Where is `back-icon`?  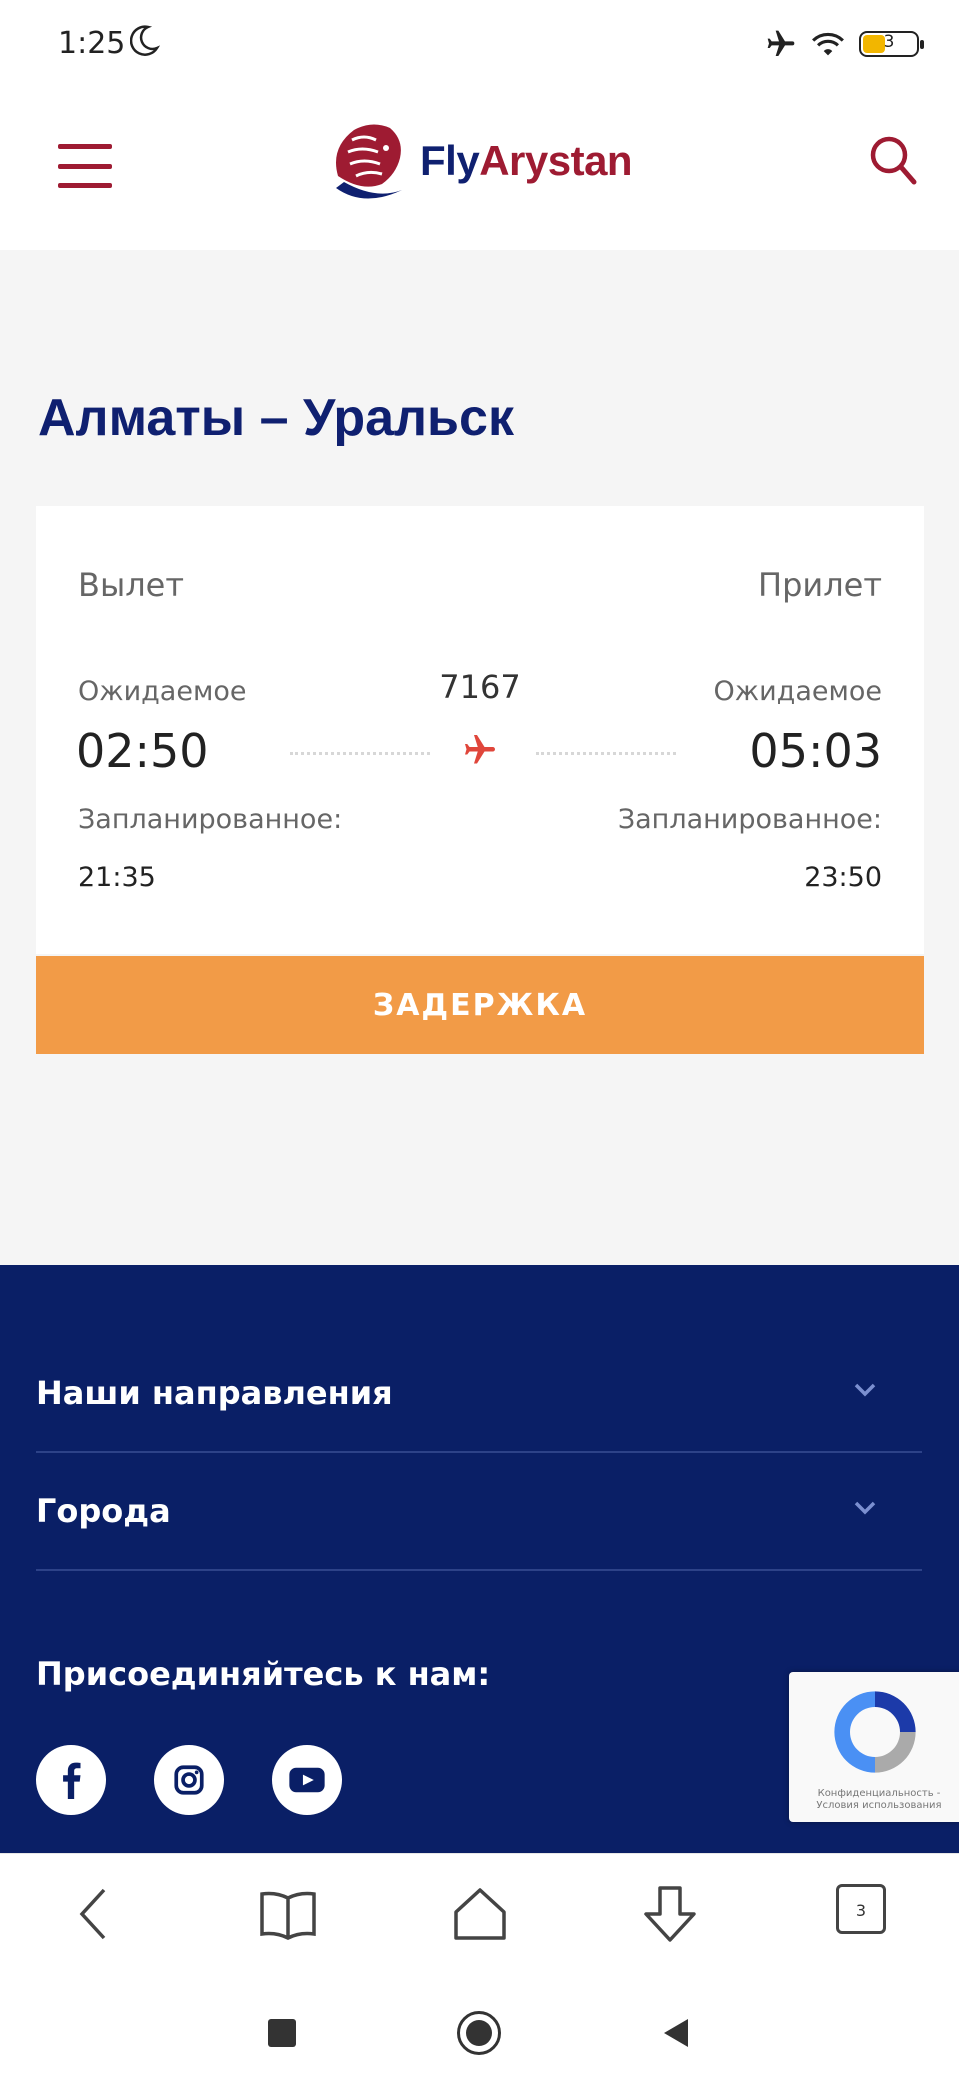
back-icon is located at coordinates (94, 1914).